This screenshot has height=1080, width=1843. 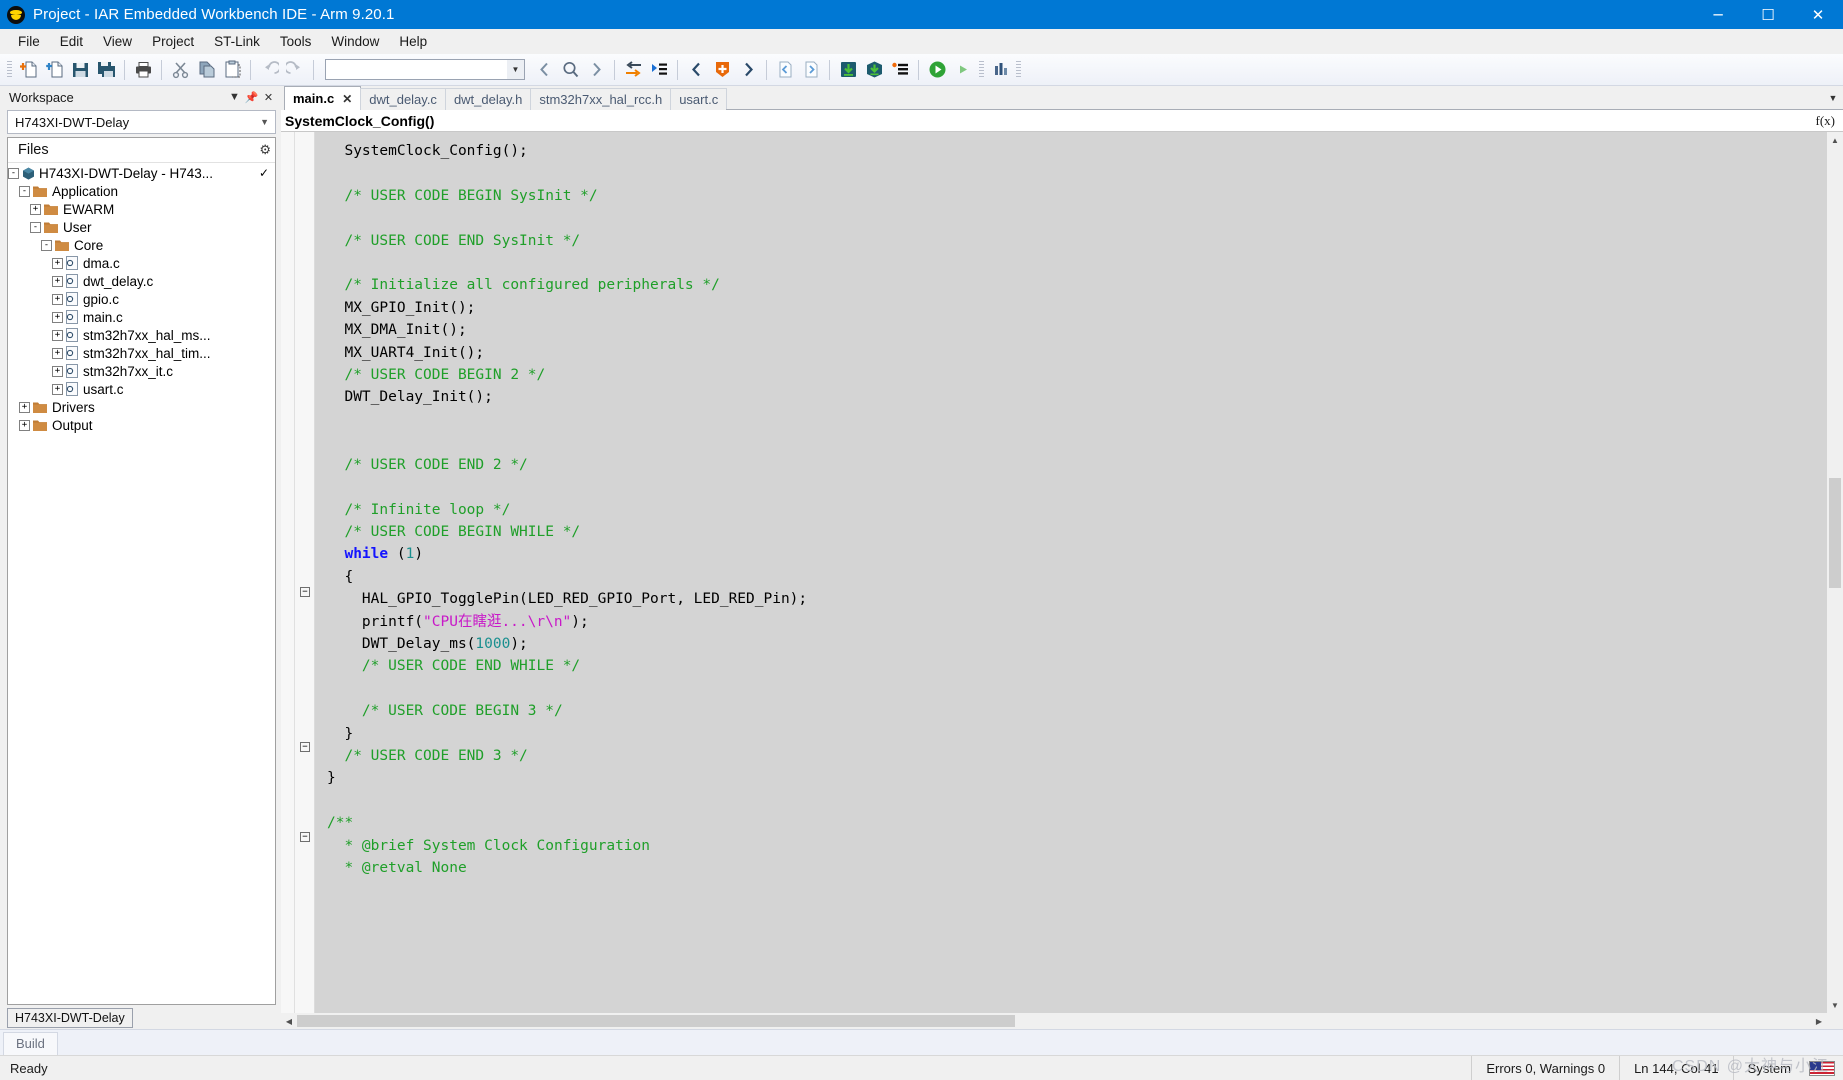 What do you see at coordinates (141, 299) in the screenshot?
I see `tree-item: + gpio.c` at bounding box center [141, 299].